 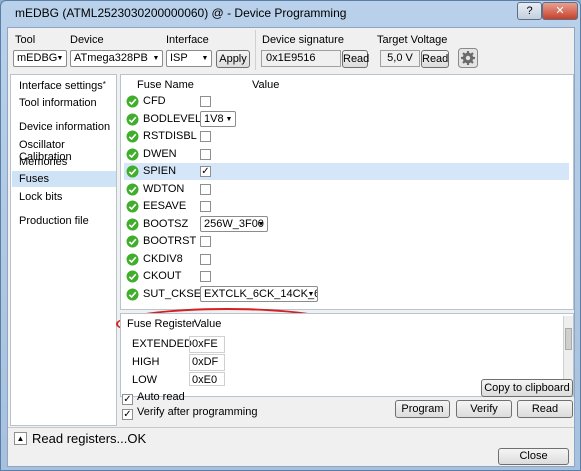 I want to click on fuse-name: SPIEN, so click(x=160, y=171).